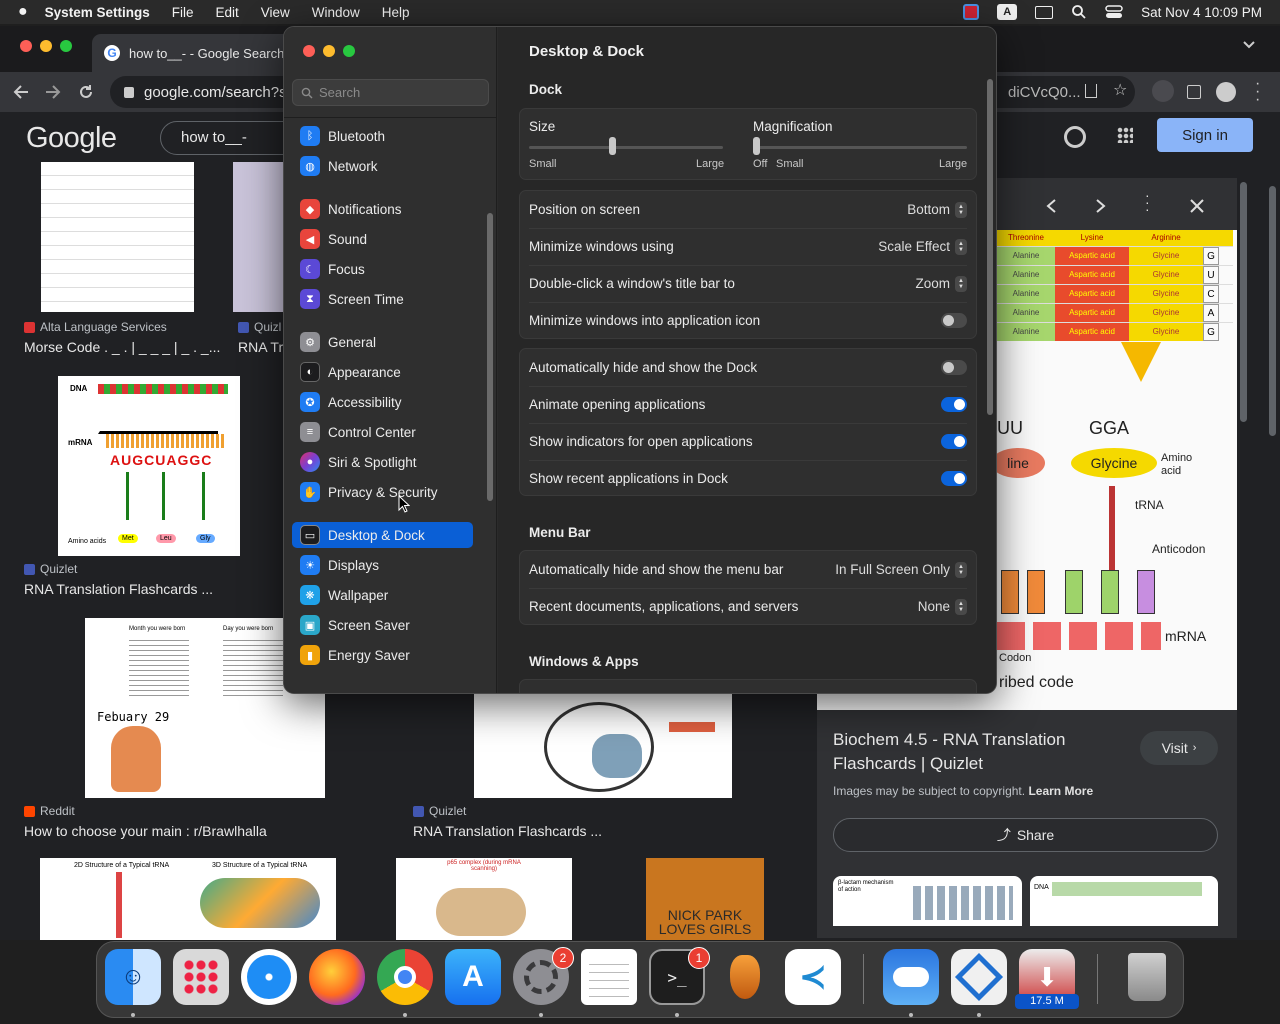  What do you see at coordinates (1243, 302) in the screenshot?
I see `panel-scrollbar` at bounding box center [1243, 302].